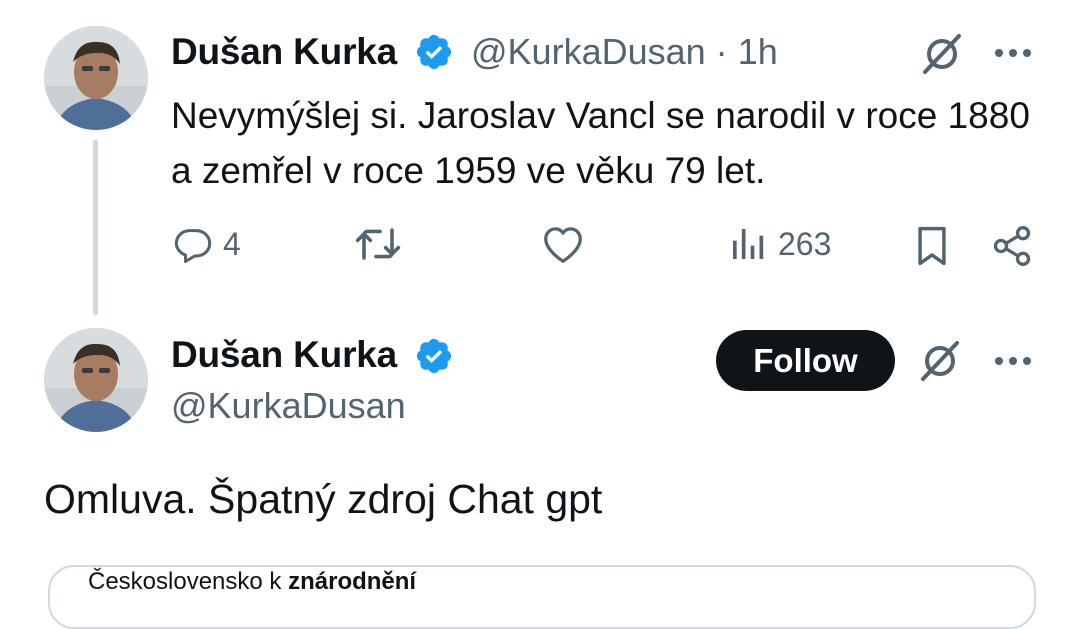 The image size is (1080, 629). I want to click on retweet-icon, so click(378, 244).